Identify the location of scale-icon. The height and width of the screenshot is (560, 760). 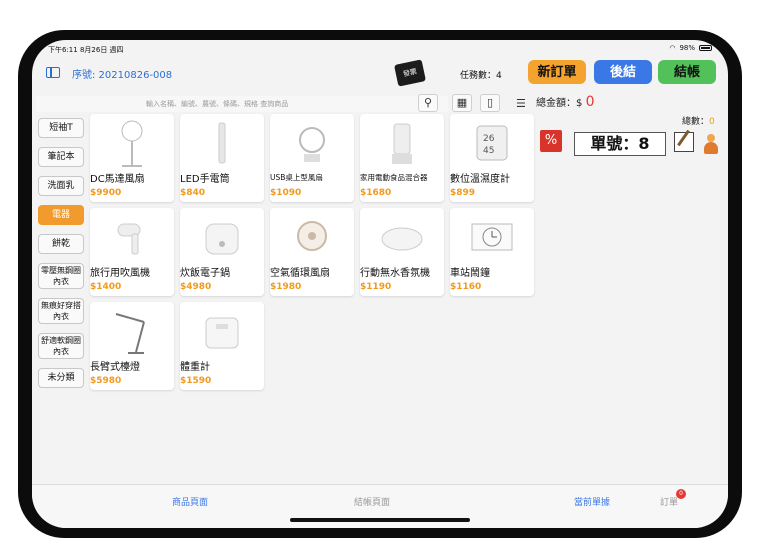
(222, 332).